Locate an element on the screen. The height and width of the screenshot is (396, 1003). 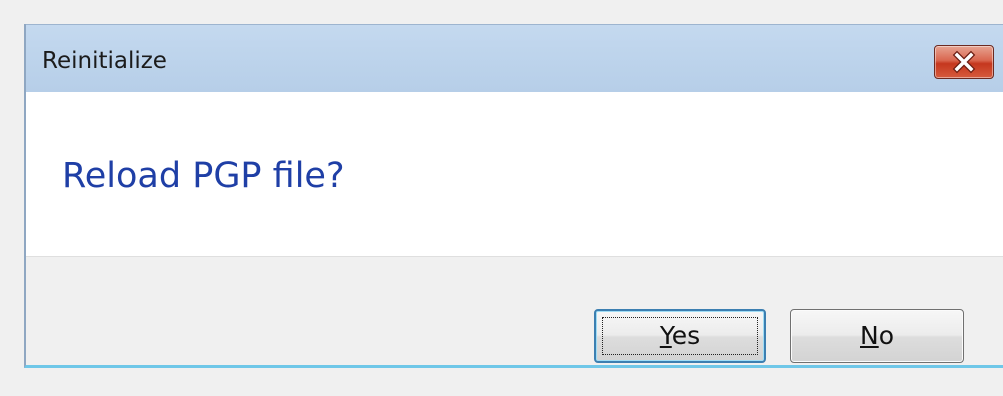
focus-rectangle is located at coordinates (680, 336).